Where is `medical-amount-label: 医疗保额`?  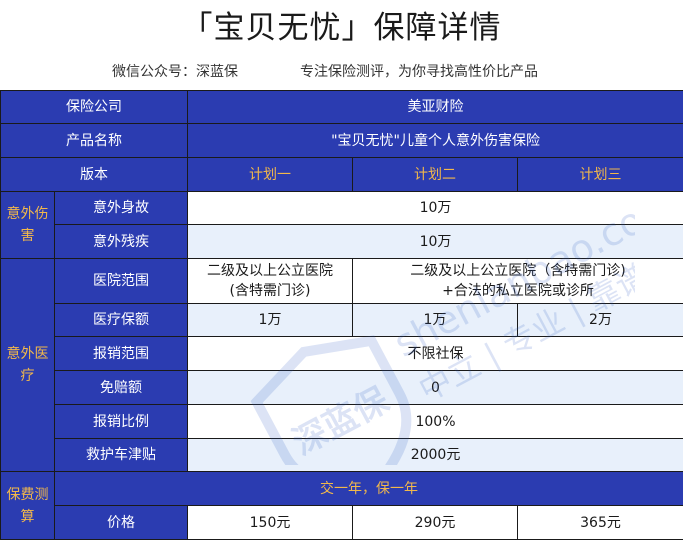
medical-amount-label: 医疗保额 is located at coordinates (121, 320).